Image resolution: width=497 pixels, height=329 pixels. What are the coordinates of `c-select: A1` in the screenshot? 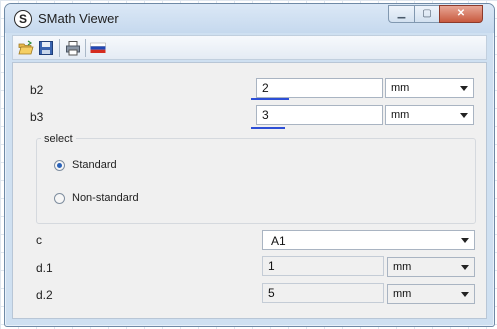 It's located at (368, 240).